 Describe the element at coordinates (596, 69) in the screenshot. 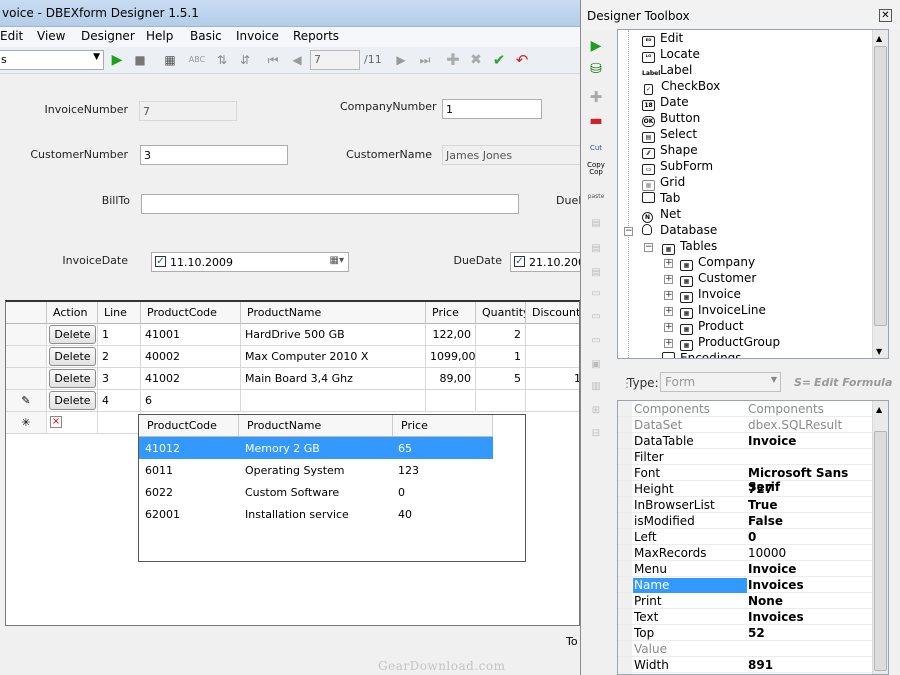

I see `database-icon: ⛁` at that location.